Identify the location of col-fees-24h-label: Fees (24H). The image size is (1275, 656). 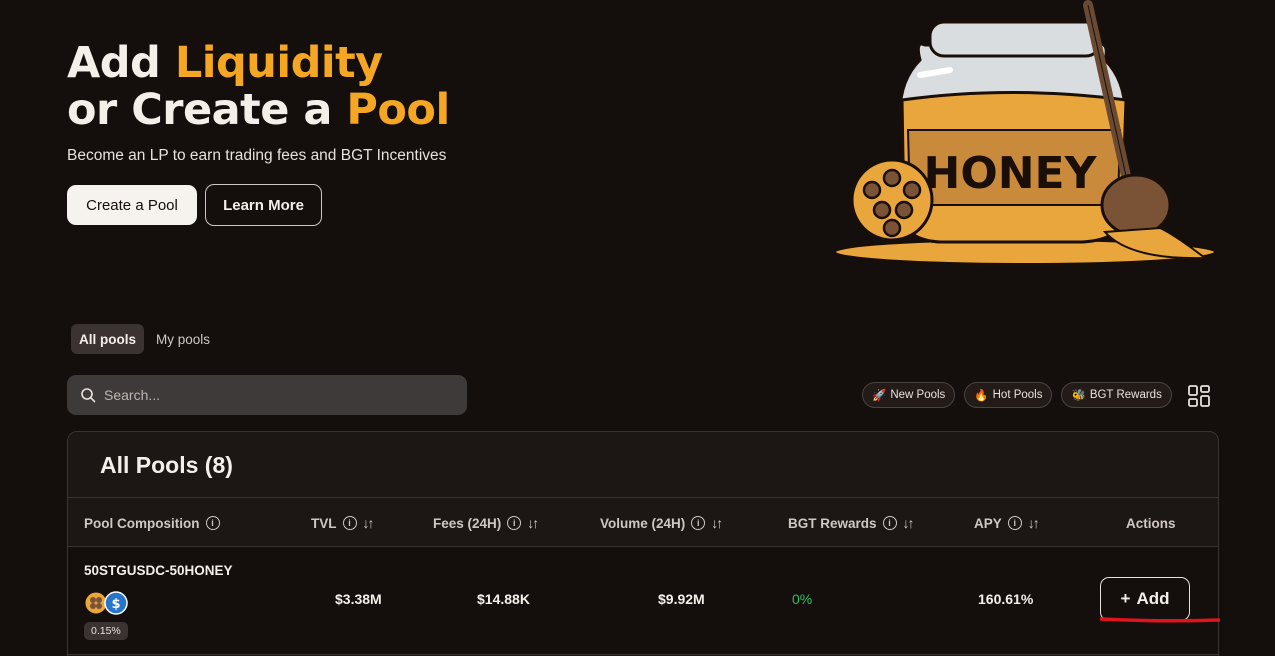
(467, 523).